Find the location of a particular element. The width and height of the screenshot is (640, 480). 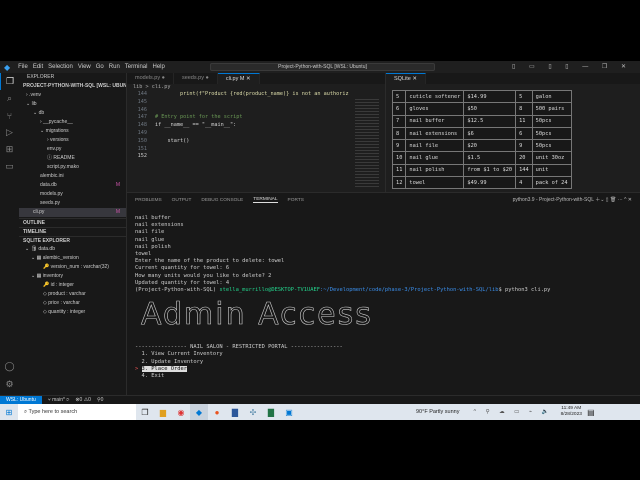

app-icon: ✣ is located at coordinates (253, 412).